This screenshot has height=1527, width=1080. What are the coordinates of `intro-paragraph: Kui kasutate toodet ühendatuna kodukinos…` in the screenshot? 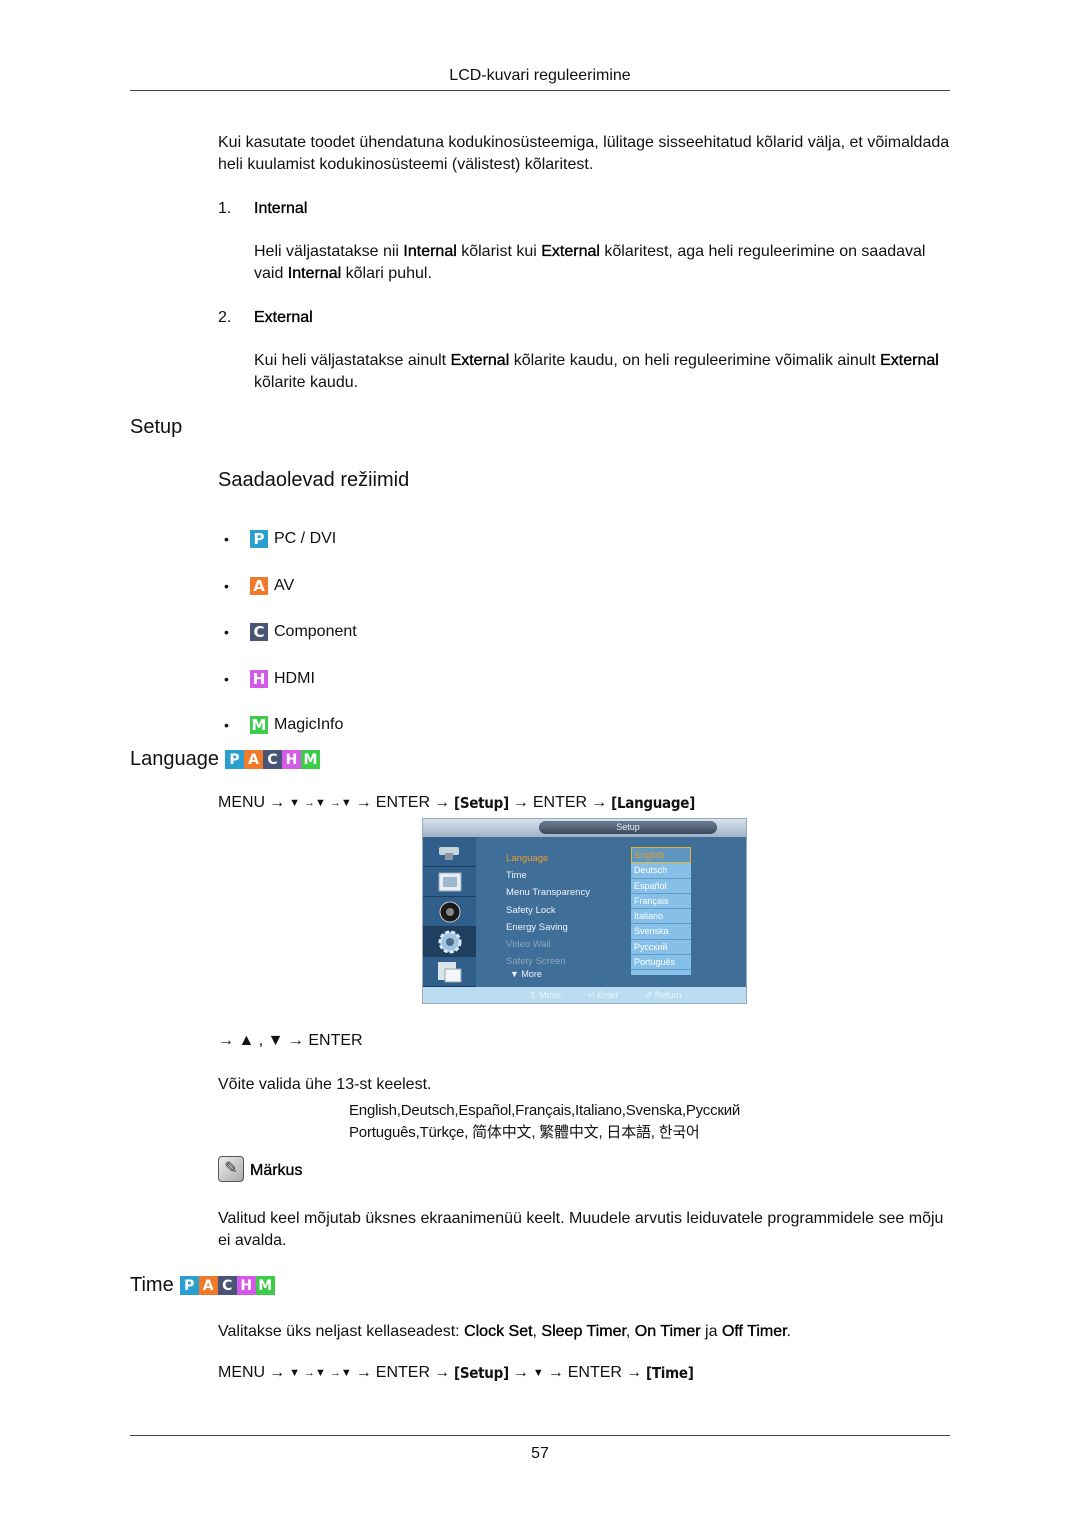 It's located at (584, 153).